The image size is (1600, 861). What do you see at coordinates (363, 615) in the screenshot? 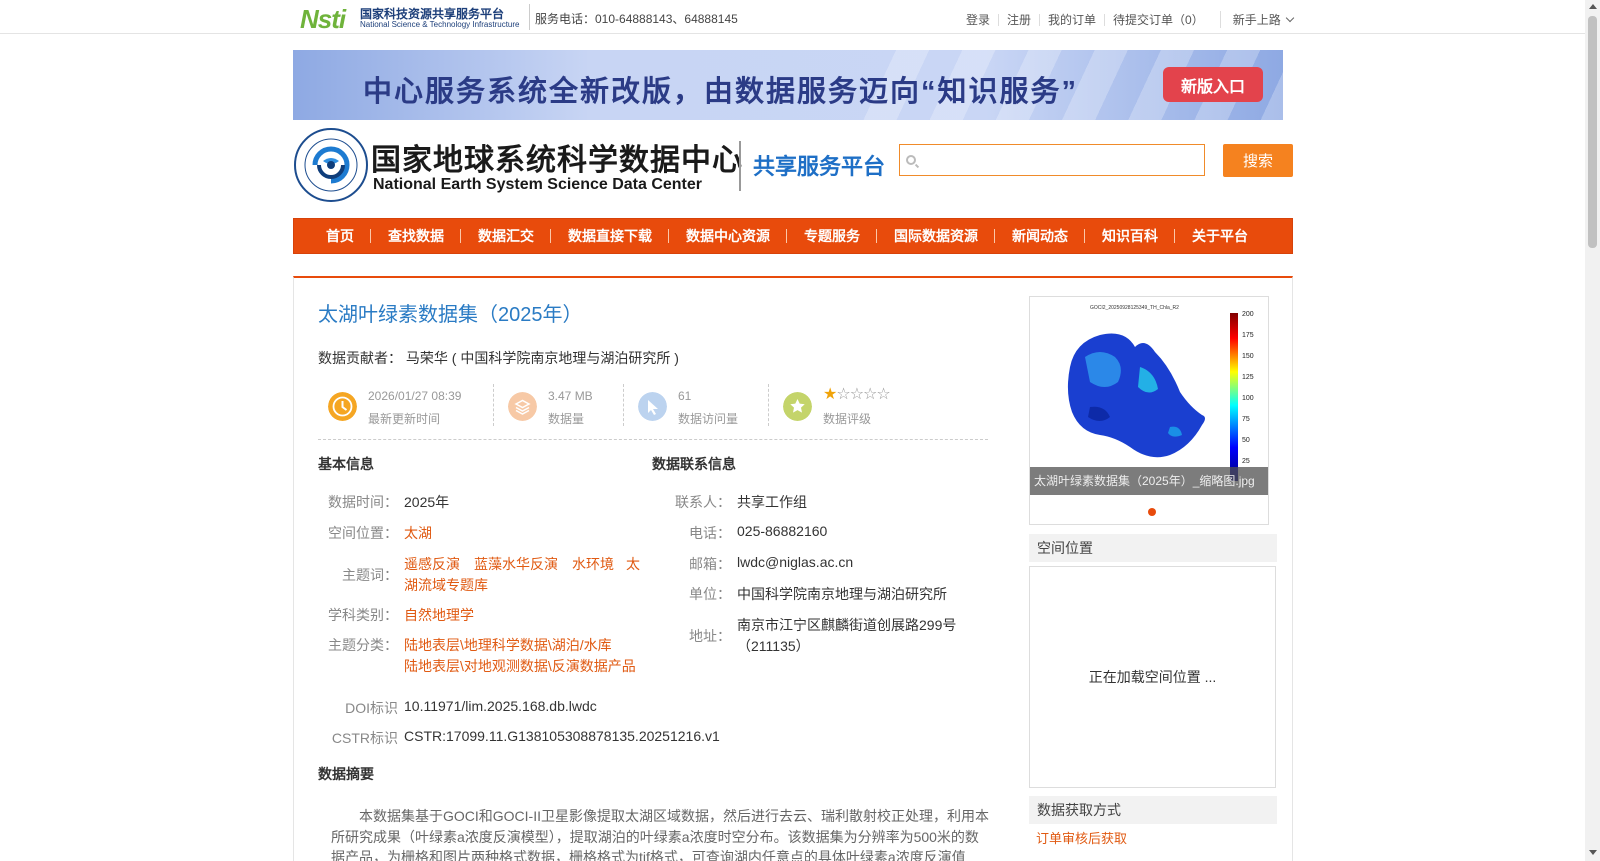
I see `field-subject-key: 学科类别：` at bounding box center [363, 615].